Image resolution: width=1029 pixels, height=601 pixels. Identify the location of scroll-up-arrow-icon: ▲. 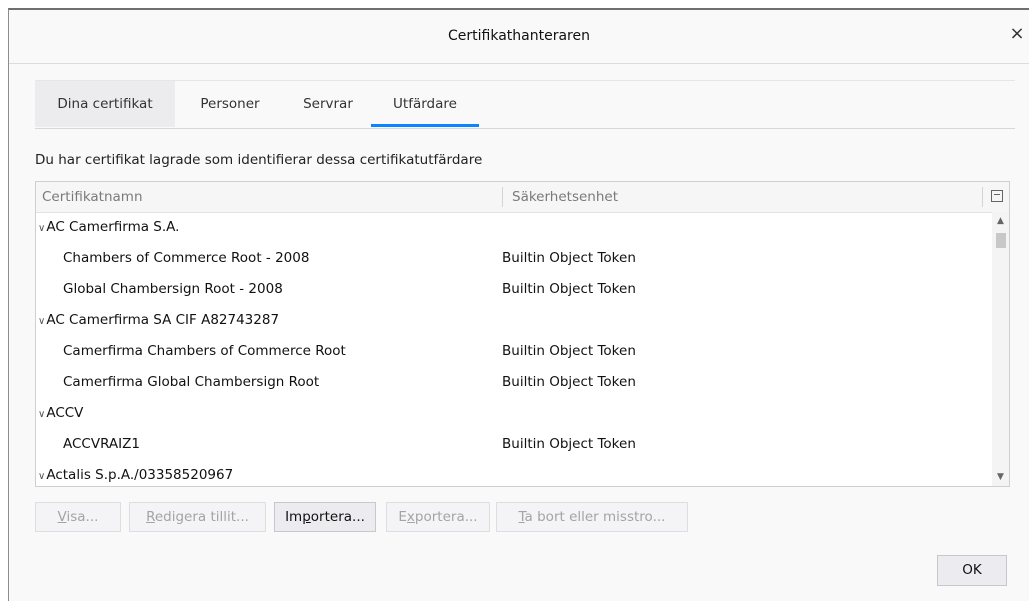
(1000, 221).